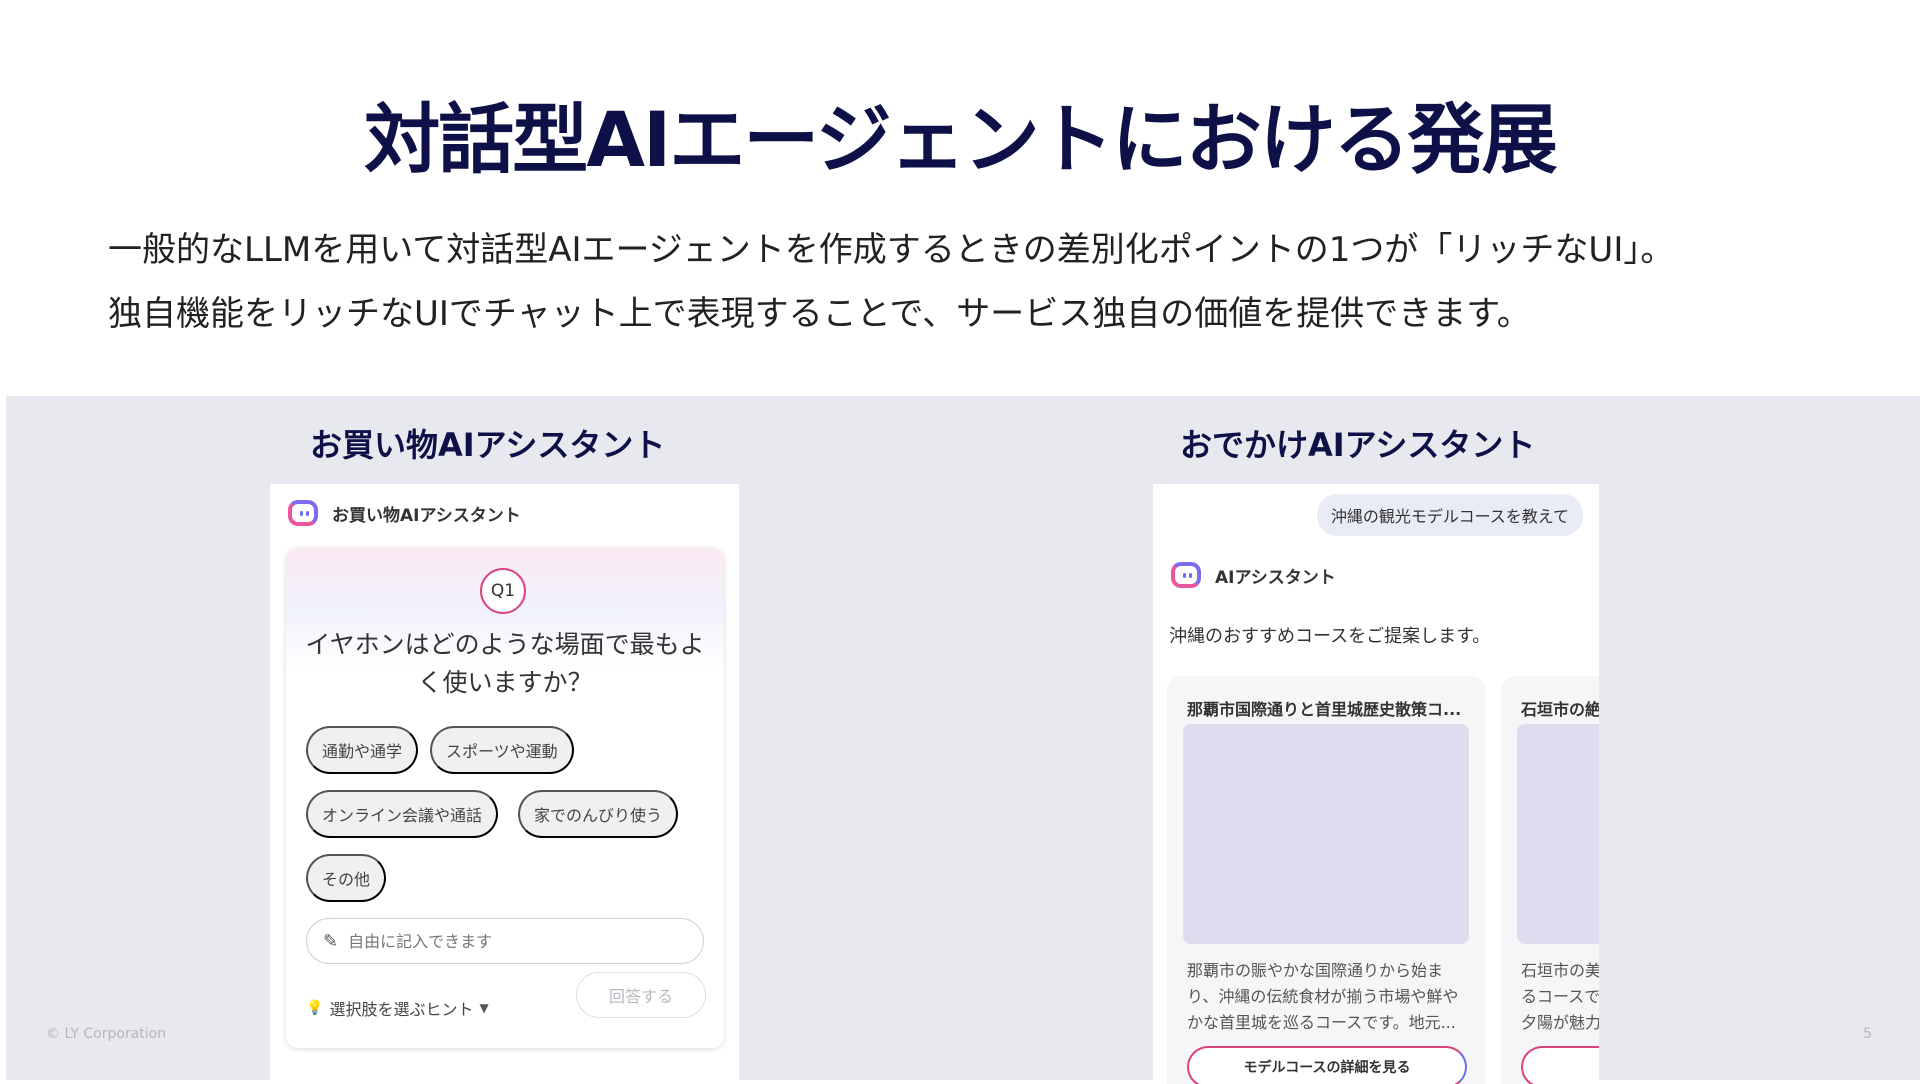  Describe the element at coordinates (1358, 445) in the screenshot. I see `outing-section-title: おでかけAIアシスタント` at that location.